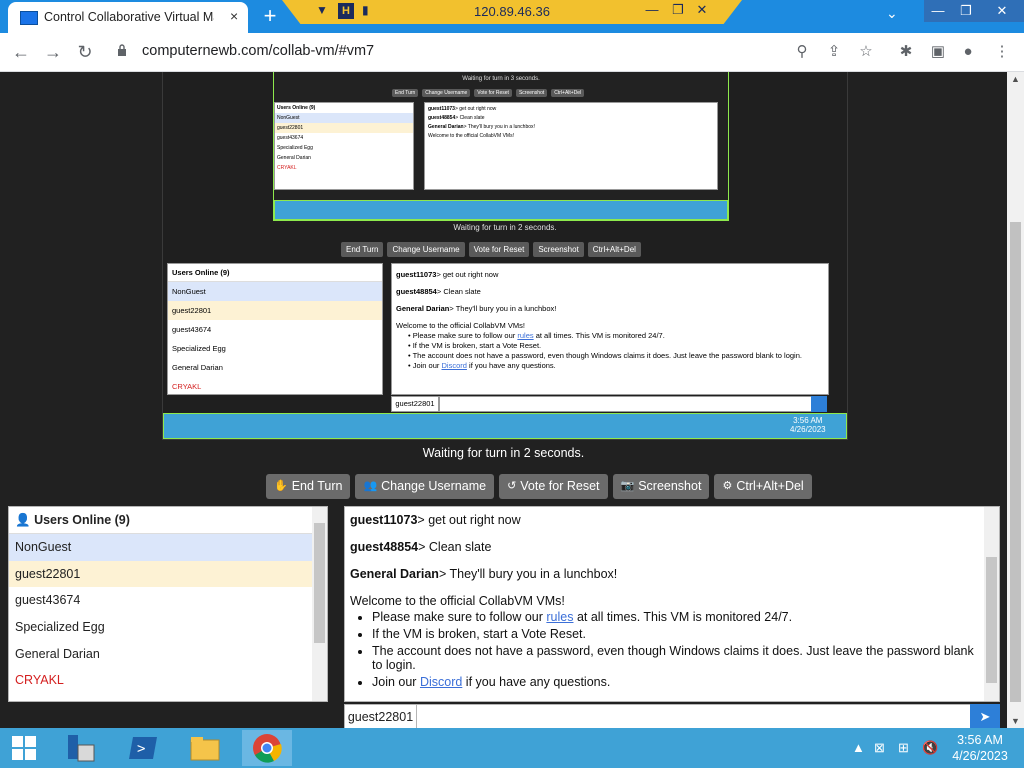  I want to click on mid-screenshot: Screenshot, so click(558, 249).